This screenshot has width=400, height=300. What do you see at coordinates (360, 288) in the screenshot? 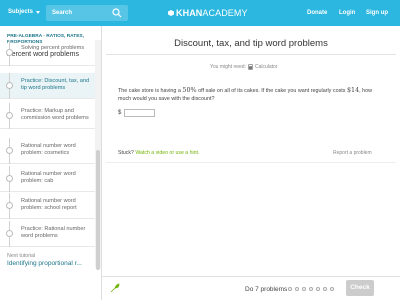
I see `check-button: Check` at bounding box center [360, 288].